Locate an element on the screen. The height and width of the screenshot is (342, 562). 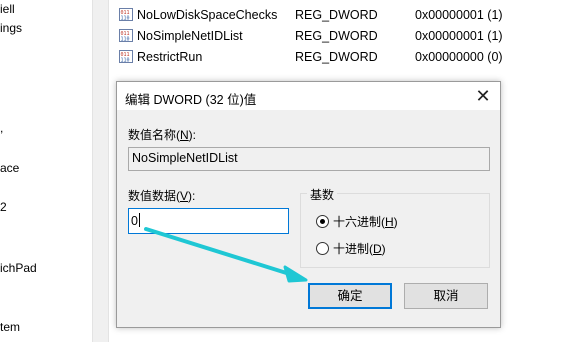
value-name: RestrictRun is located at coordinates (170, 57).